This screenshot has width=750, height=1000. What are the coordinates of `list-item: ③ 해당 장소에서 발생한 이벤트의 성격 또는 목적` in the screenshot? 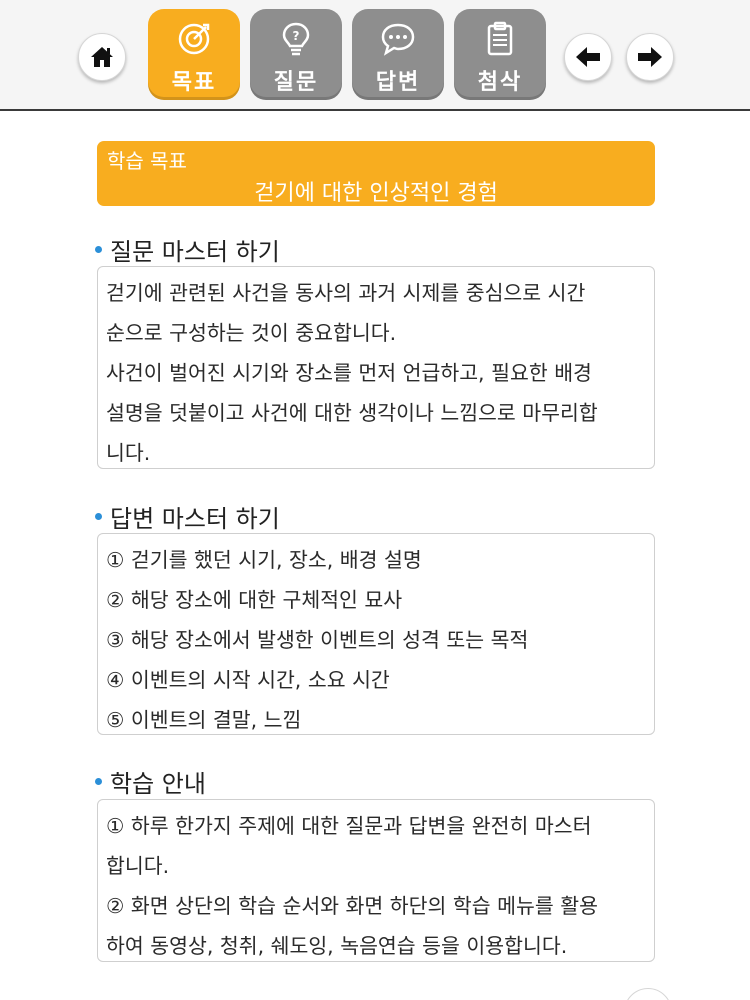 It's located at (317, 640).